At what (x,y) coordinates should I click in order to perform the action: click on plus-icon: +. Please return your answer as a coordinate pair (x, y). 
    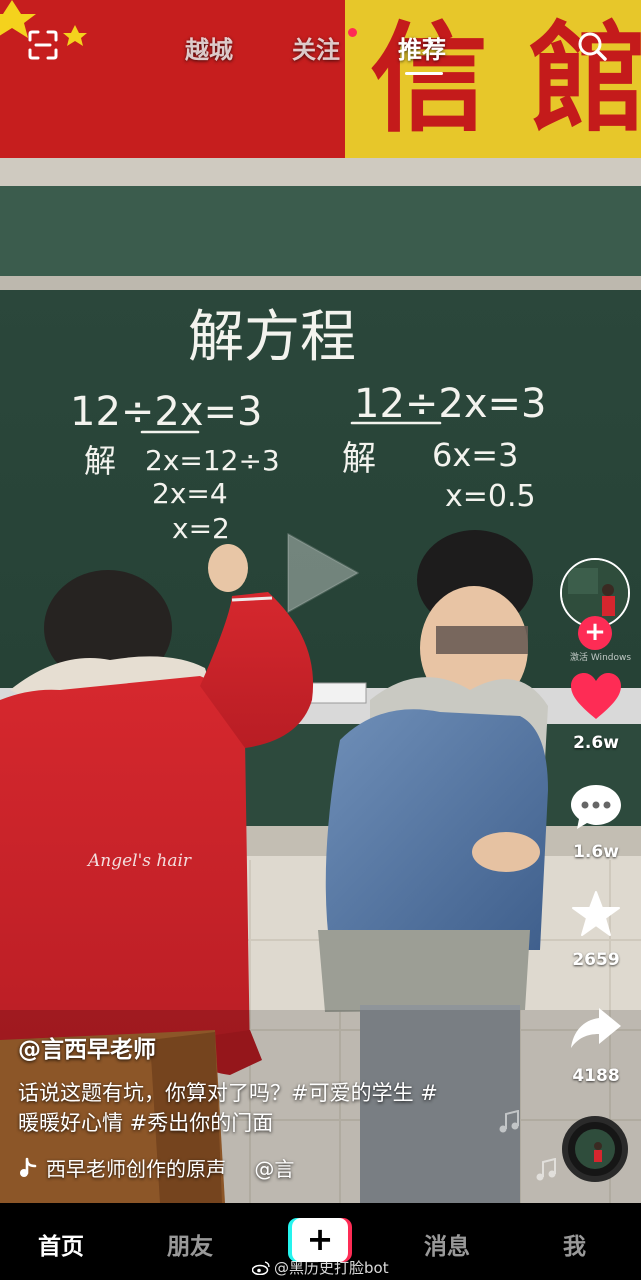
    Looking at the image, I should click on (320, 1240).